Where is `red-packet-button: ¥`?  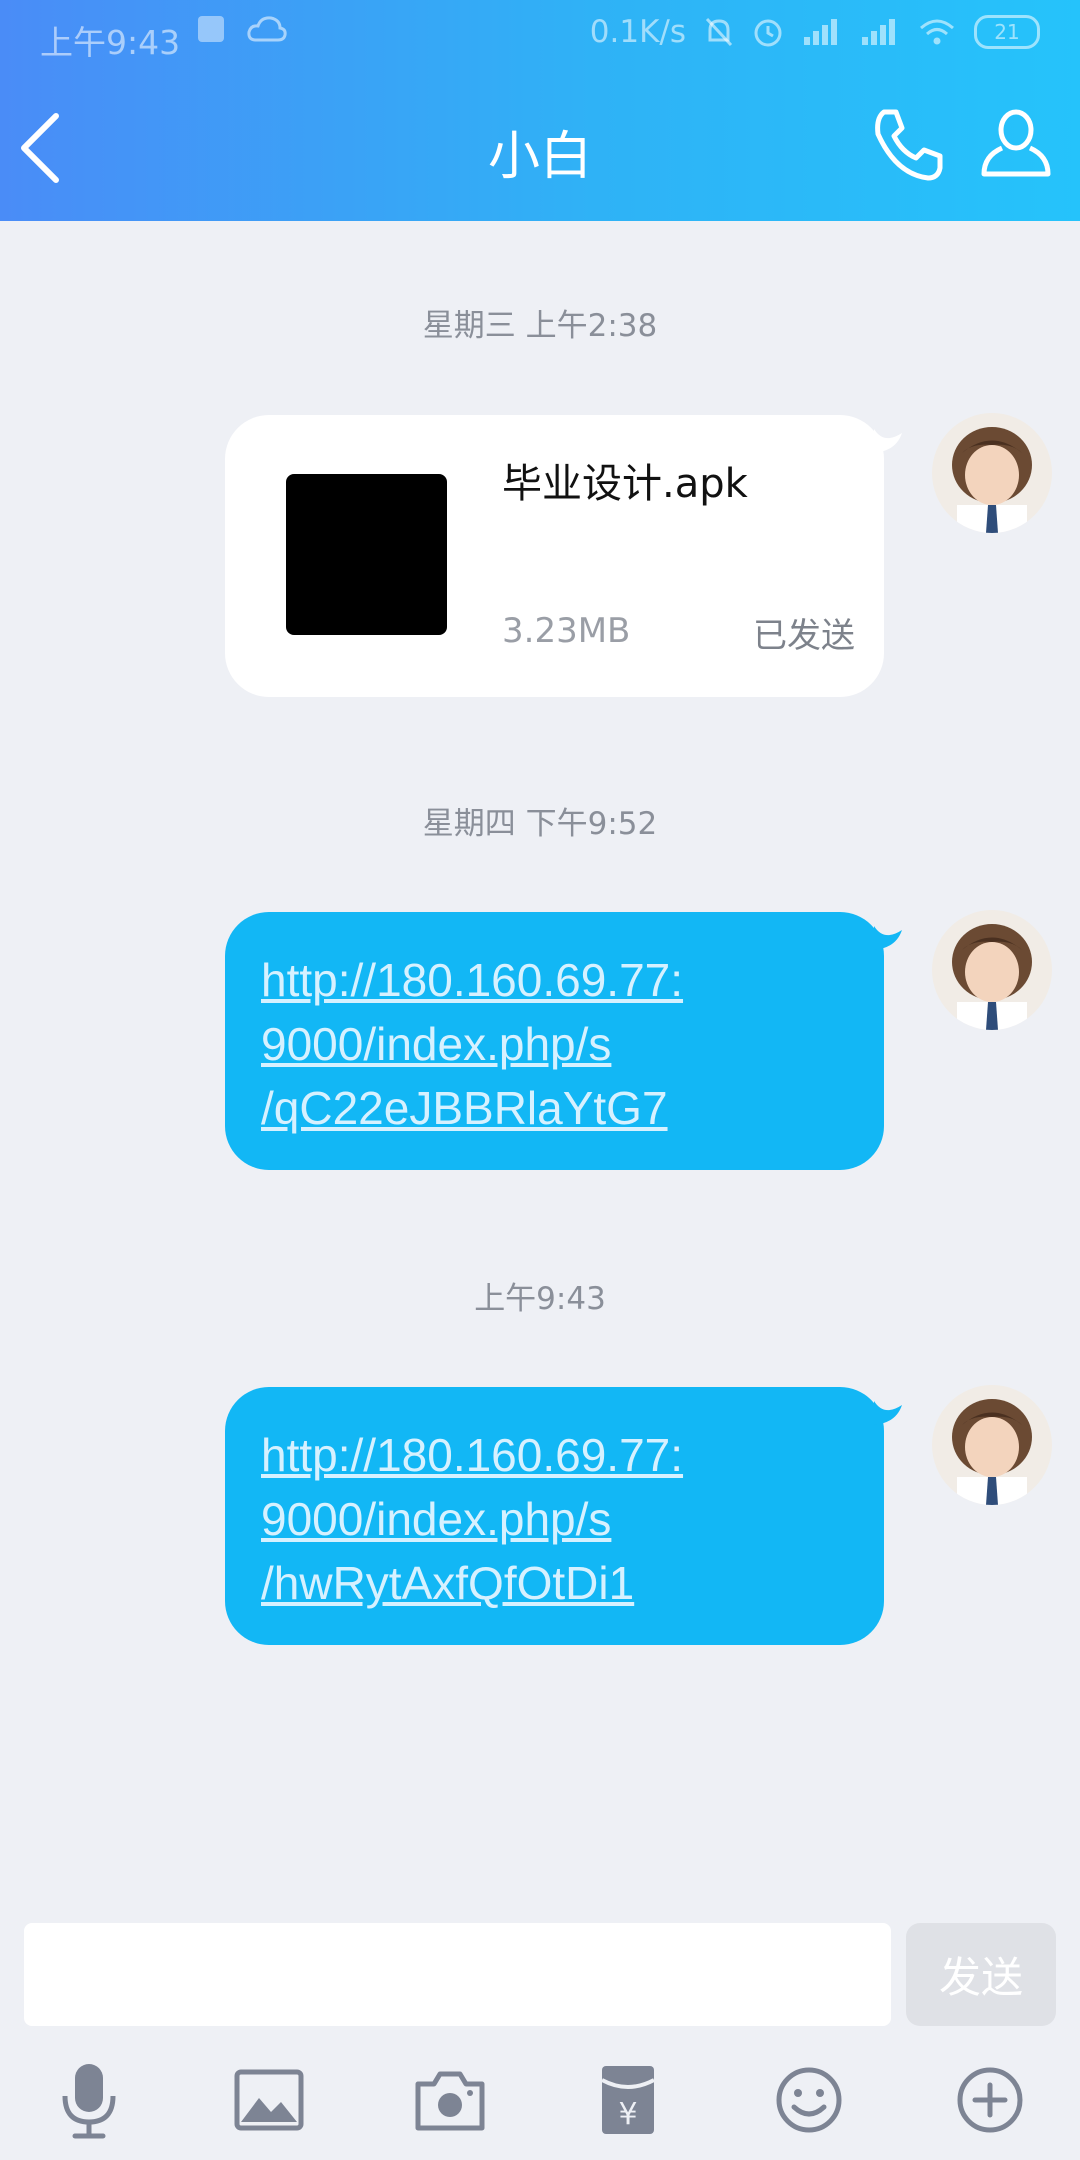 red-packet-button: ¥ is located at coordinates (628, 2100).